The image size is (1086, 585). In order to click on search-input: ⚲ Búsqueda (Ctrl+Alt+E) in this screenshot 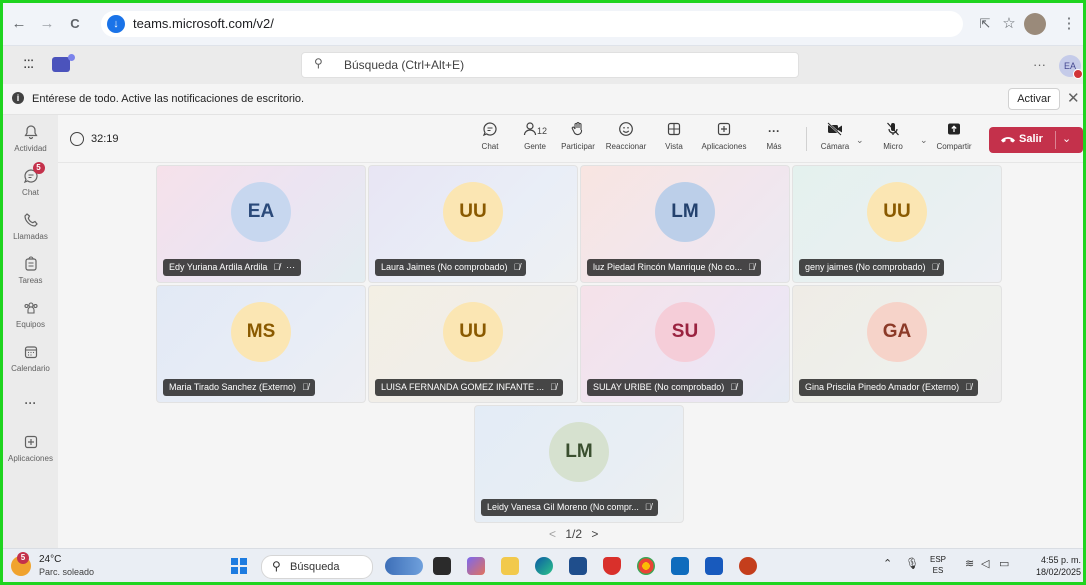, I will do `click(550, 65)`.